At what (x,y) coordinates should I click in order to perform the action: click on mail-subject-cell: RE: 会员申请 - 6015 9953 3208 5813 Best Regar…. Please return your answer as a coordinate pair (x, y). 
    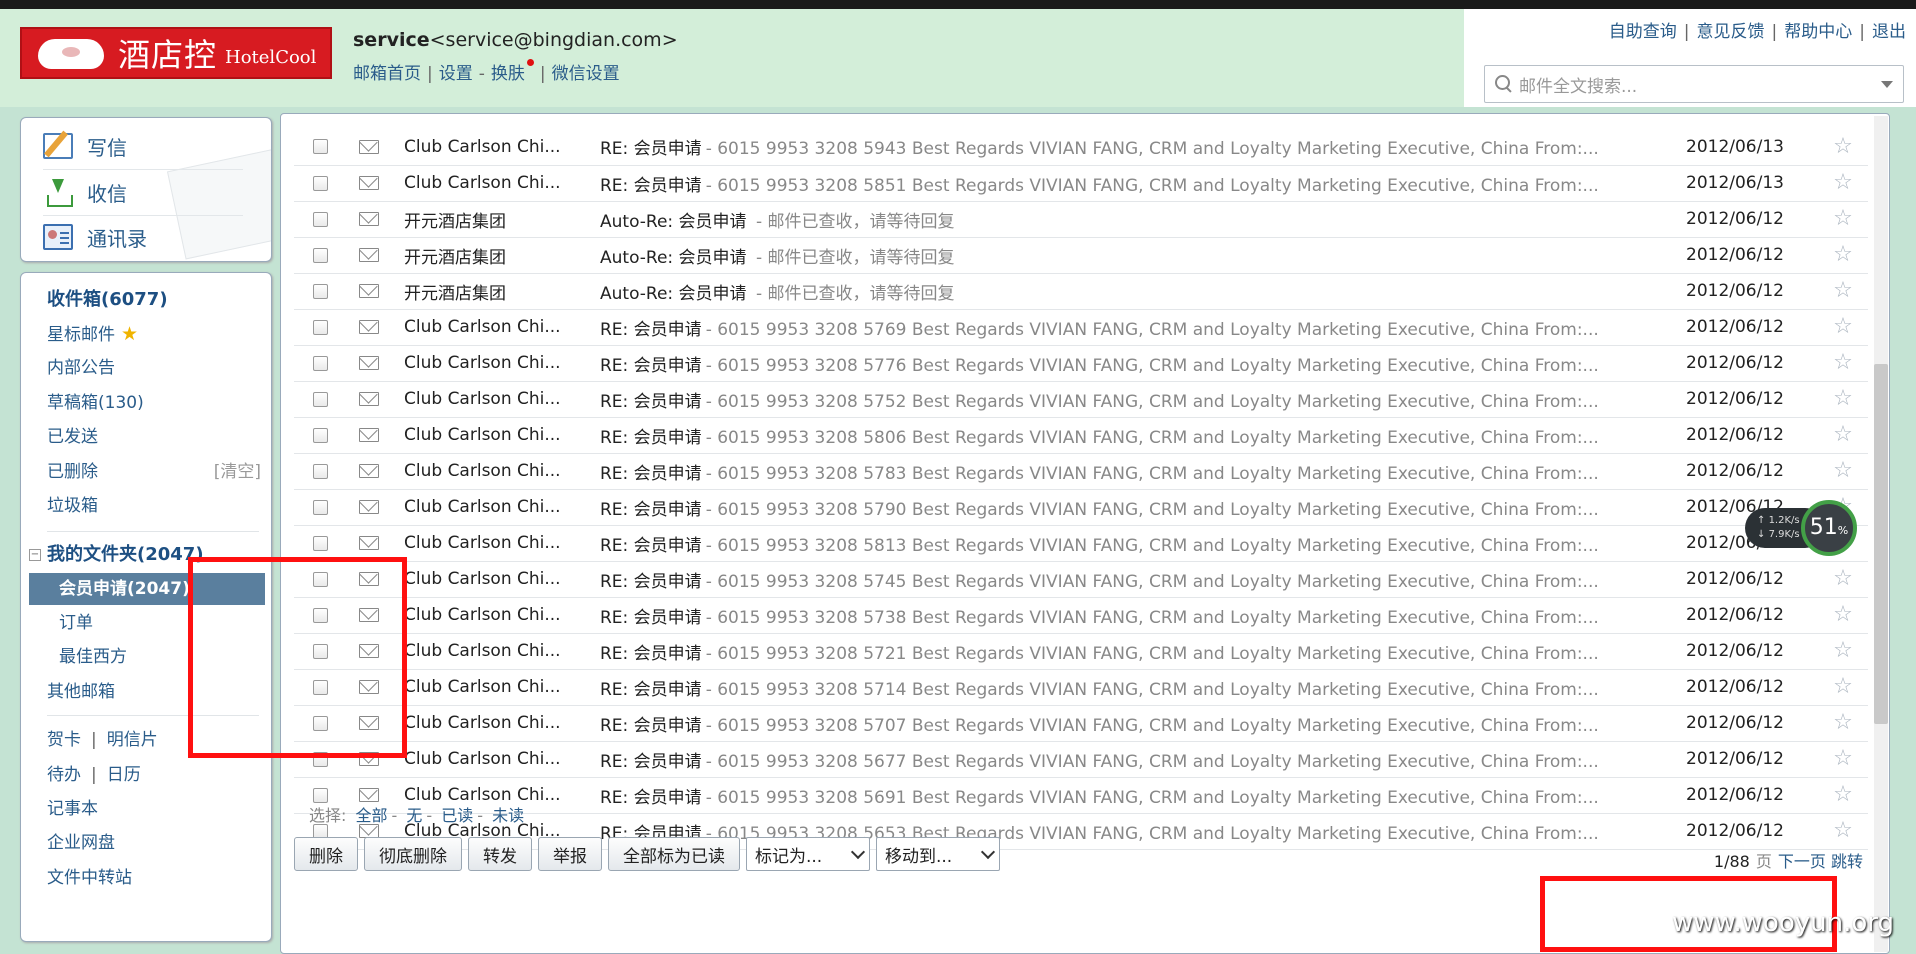
    Looking at the image, I should click on (1141, 543).